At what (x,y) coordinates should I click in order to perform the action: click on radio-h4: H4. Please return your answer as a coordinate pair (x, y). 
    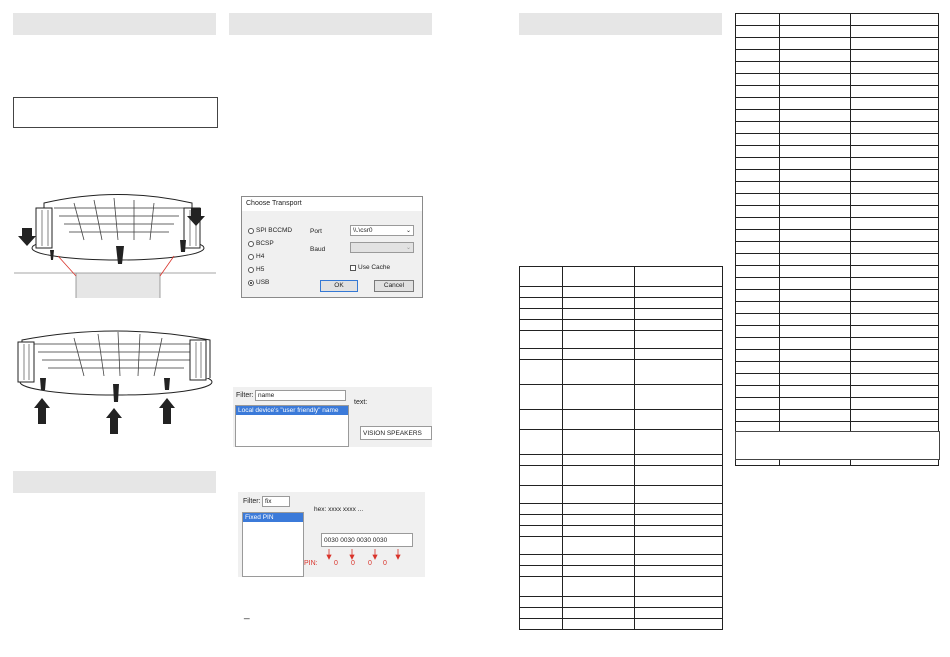
    Looking at the image, I should click on (256, 256).